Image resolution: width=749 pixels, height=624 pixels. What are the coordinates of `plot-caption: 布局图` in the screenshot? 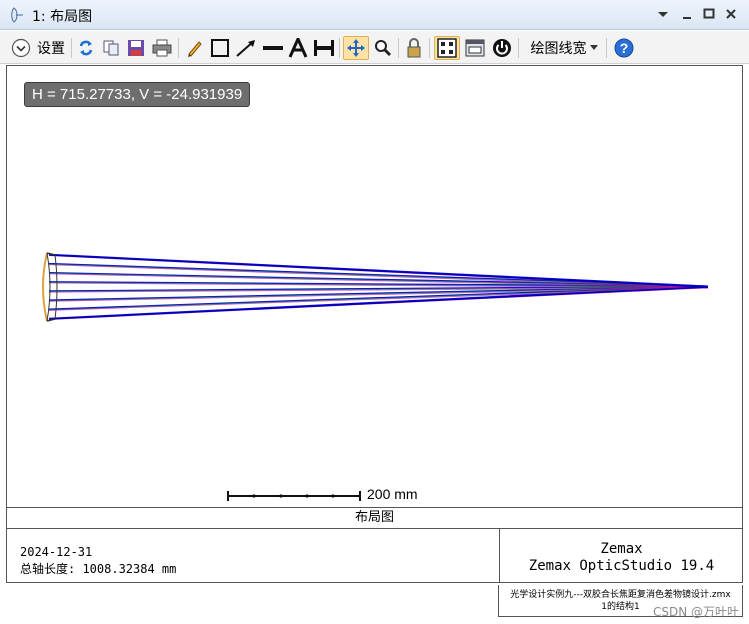 It's located at (374, 518).